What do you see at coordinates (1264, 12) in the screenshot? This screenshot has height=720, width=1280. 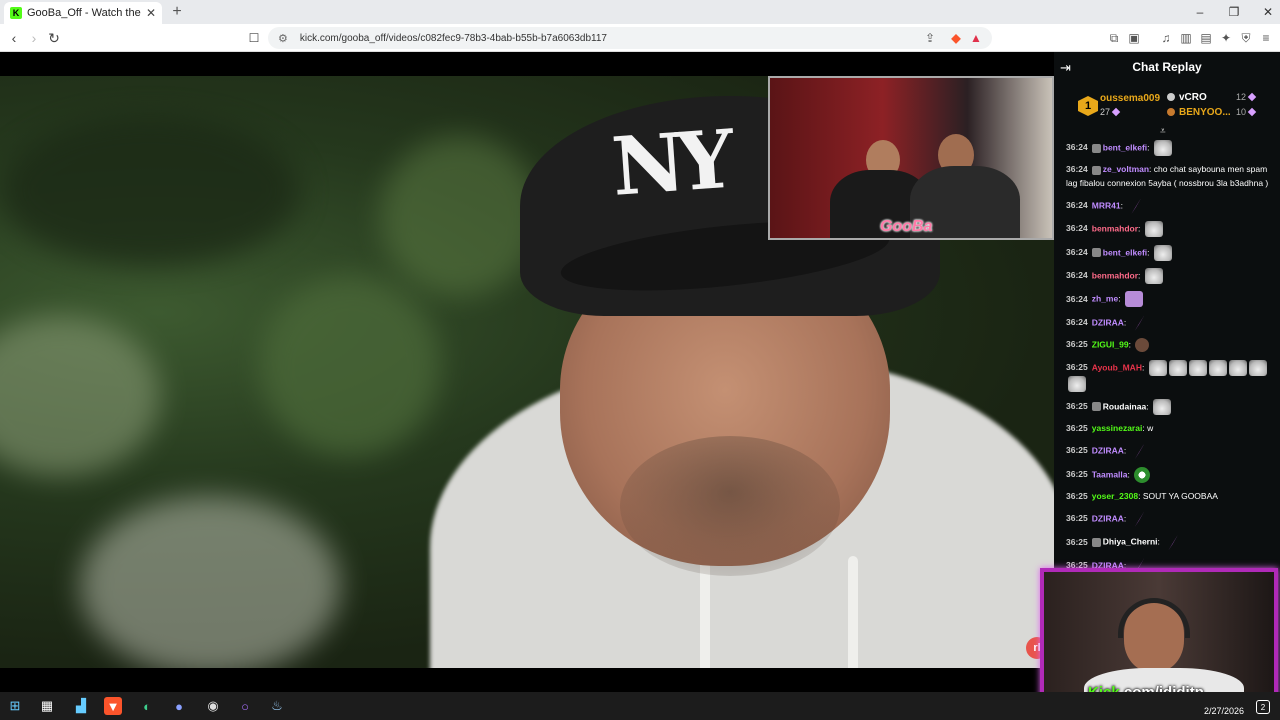 I see `close-window-button: ✕` at bounding box center [1264, 12].